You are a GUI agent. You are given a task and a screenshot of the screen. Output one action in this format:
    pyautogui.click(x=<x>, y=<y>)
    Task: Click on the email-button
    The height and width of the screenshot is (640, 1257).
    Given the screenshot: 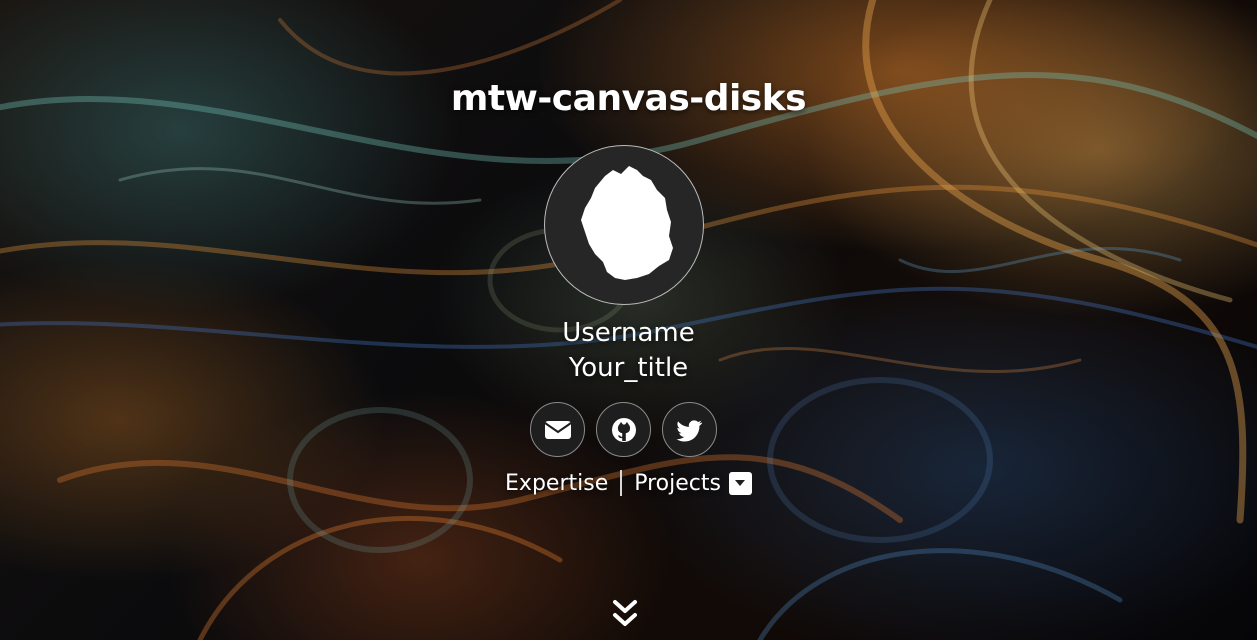 What is the action you would take?
    pyautogui.click(x=557, y=429)
    